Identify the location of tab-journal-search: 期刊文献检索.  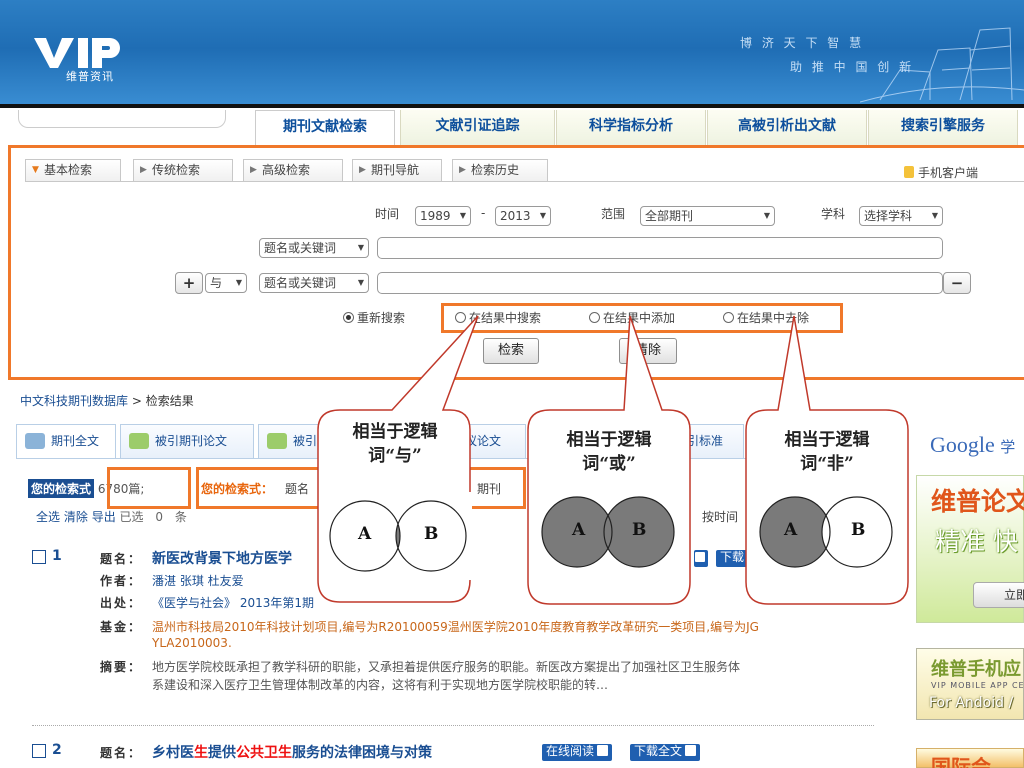
(325, 128).